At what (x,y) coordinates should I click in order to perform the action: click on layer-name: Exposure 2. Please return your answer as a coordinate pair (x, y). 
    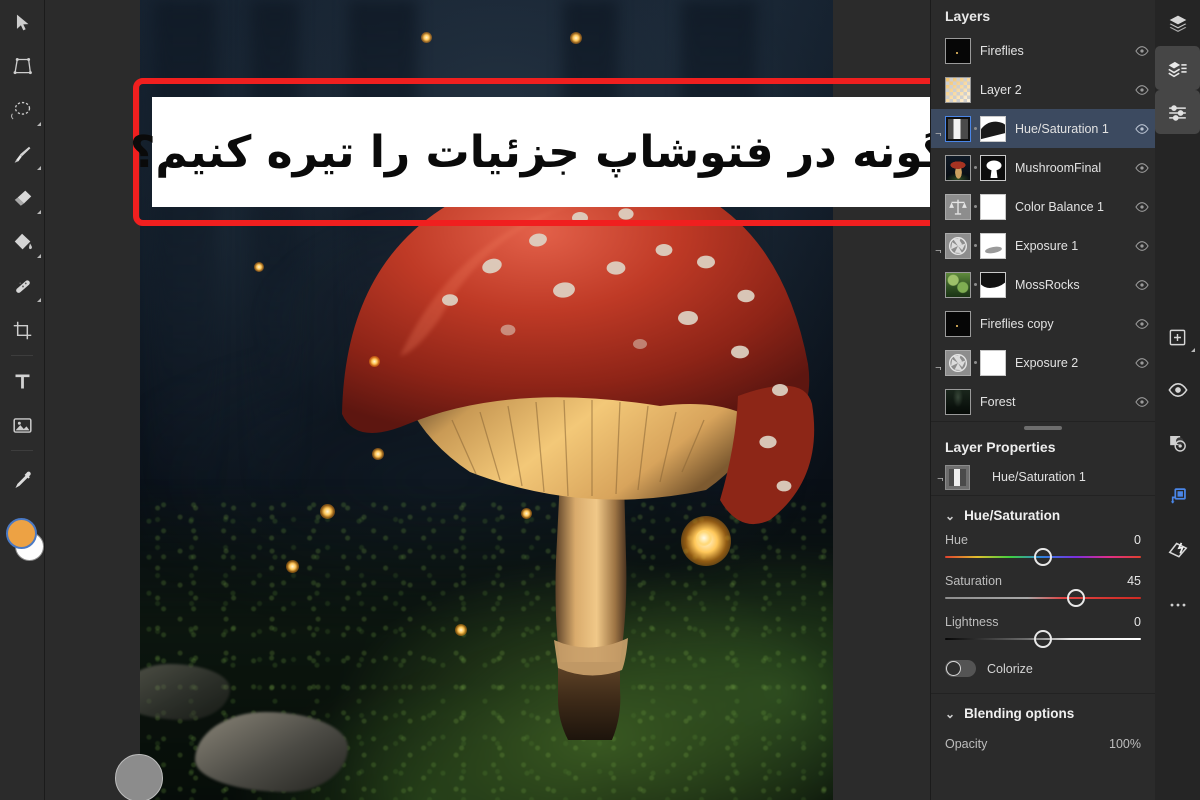
    Looking at the image, I should click on (1047, 362).